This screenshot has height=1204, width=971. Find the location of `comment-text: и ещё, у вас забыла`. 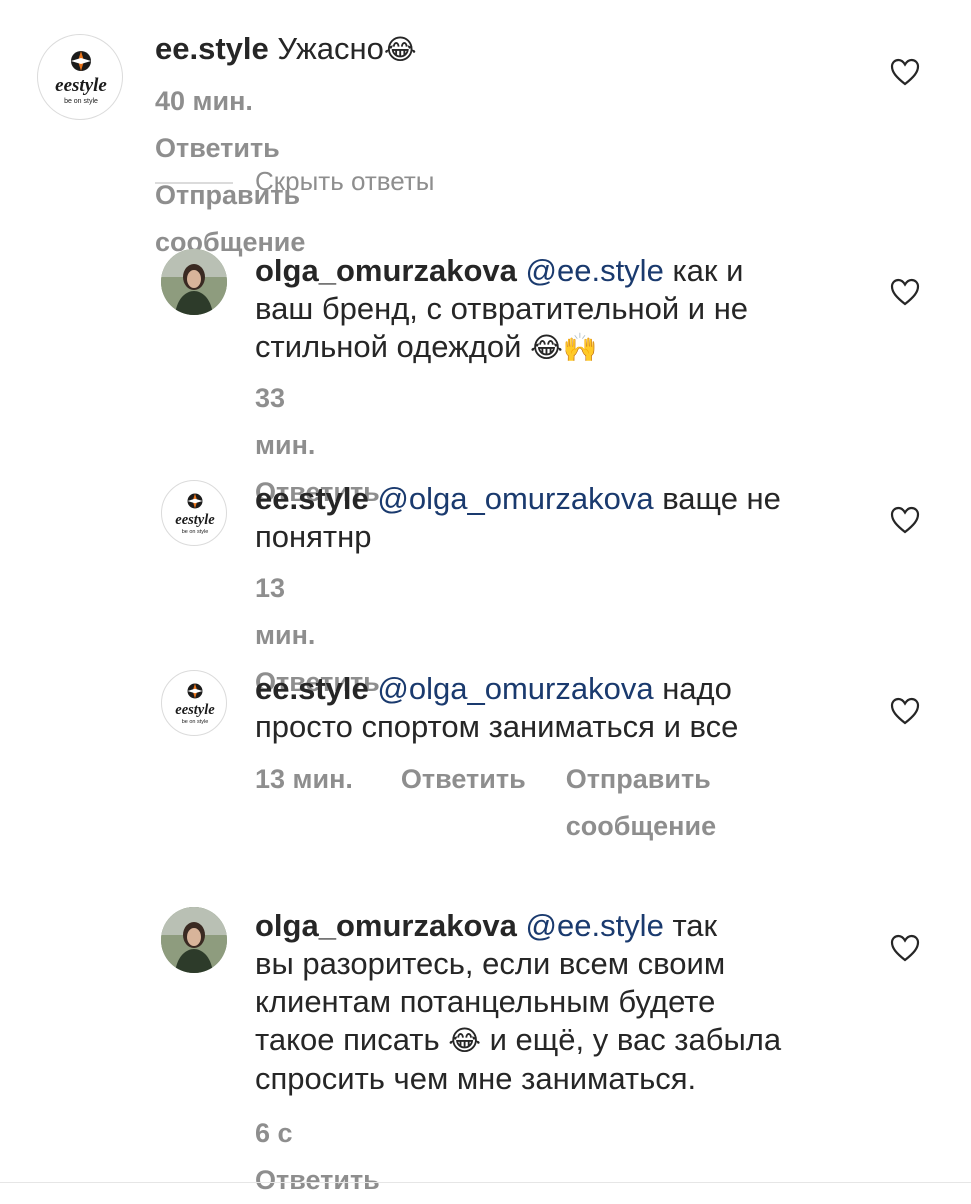

comment-text: и ещё, у вас забыла is located at coordinates (635, 1039).